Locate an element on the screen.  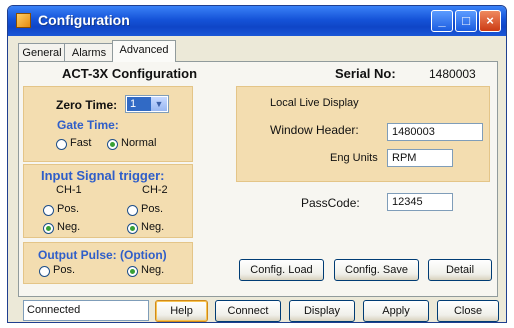
gate-fast-label: Fast is located at coordinates (81, 143).